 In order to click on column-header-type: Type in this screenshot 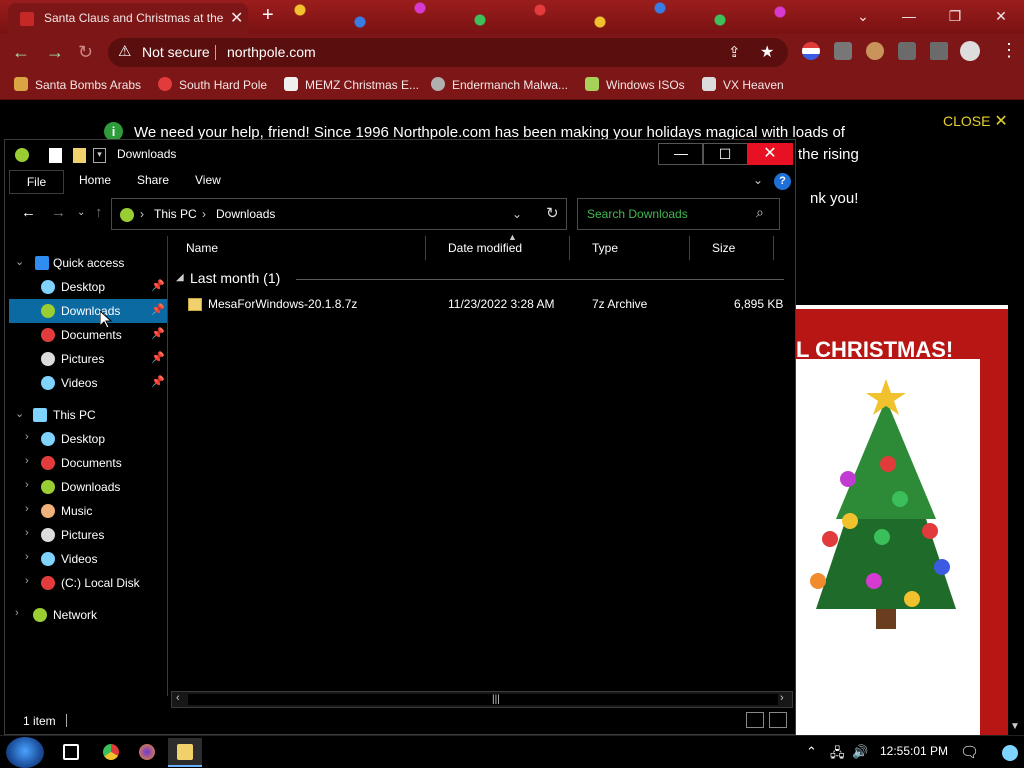, I will do `click(637, 248)`.